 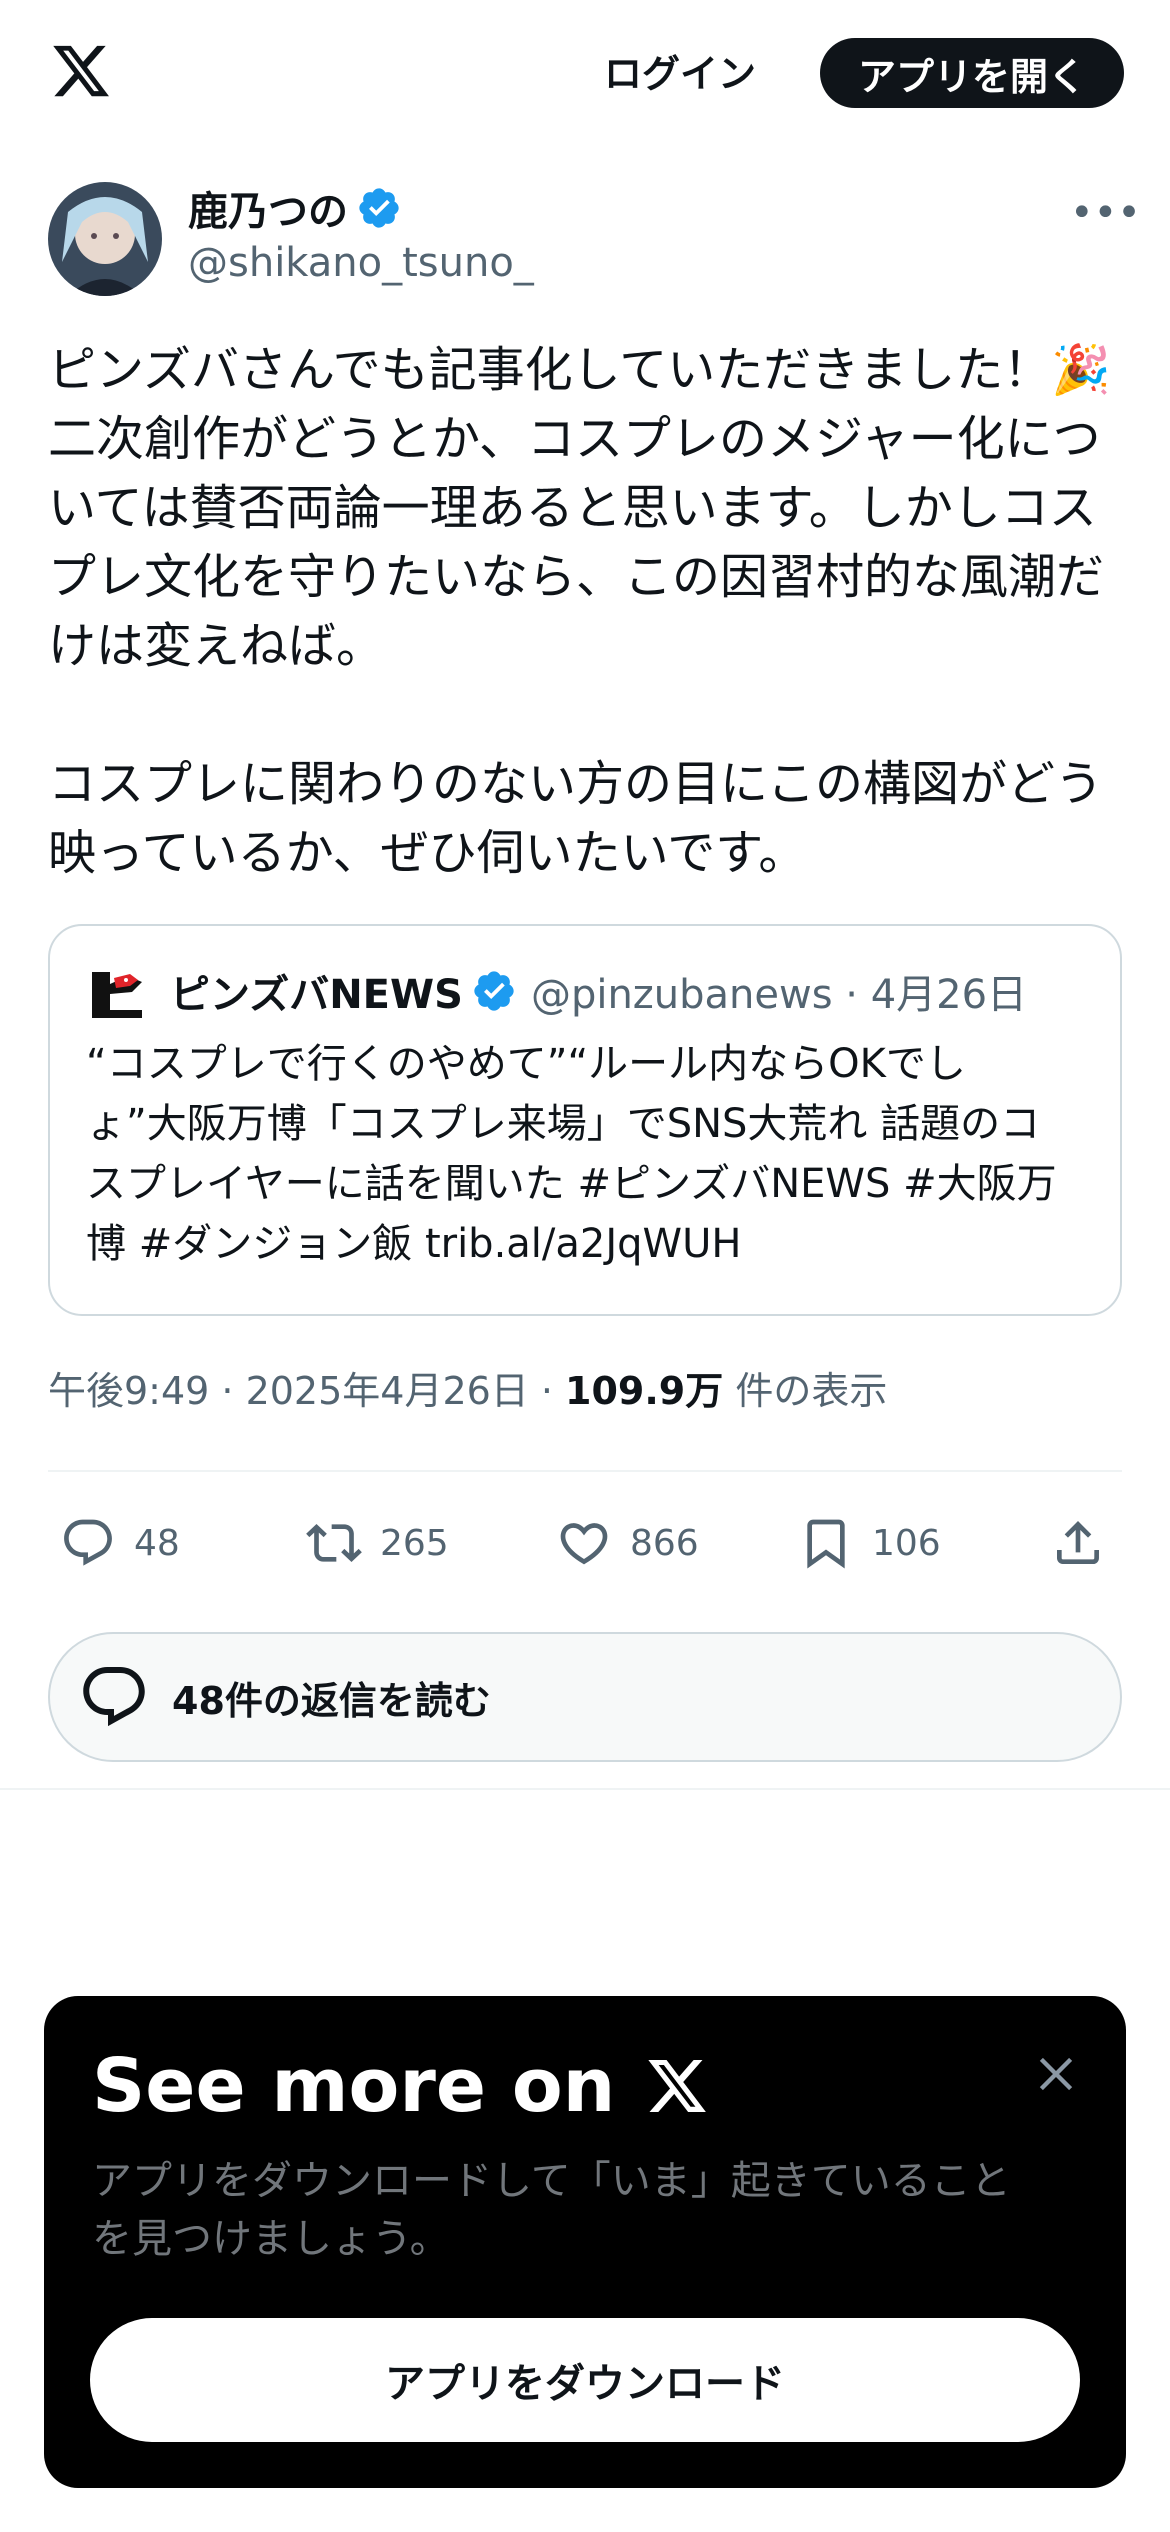 I want to click on quote-handle-date: @pinzubanews · 4月26日, so click(x=779, y=995).